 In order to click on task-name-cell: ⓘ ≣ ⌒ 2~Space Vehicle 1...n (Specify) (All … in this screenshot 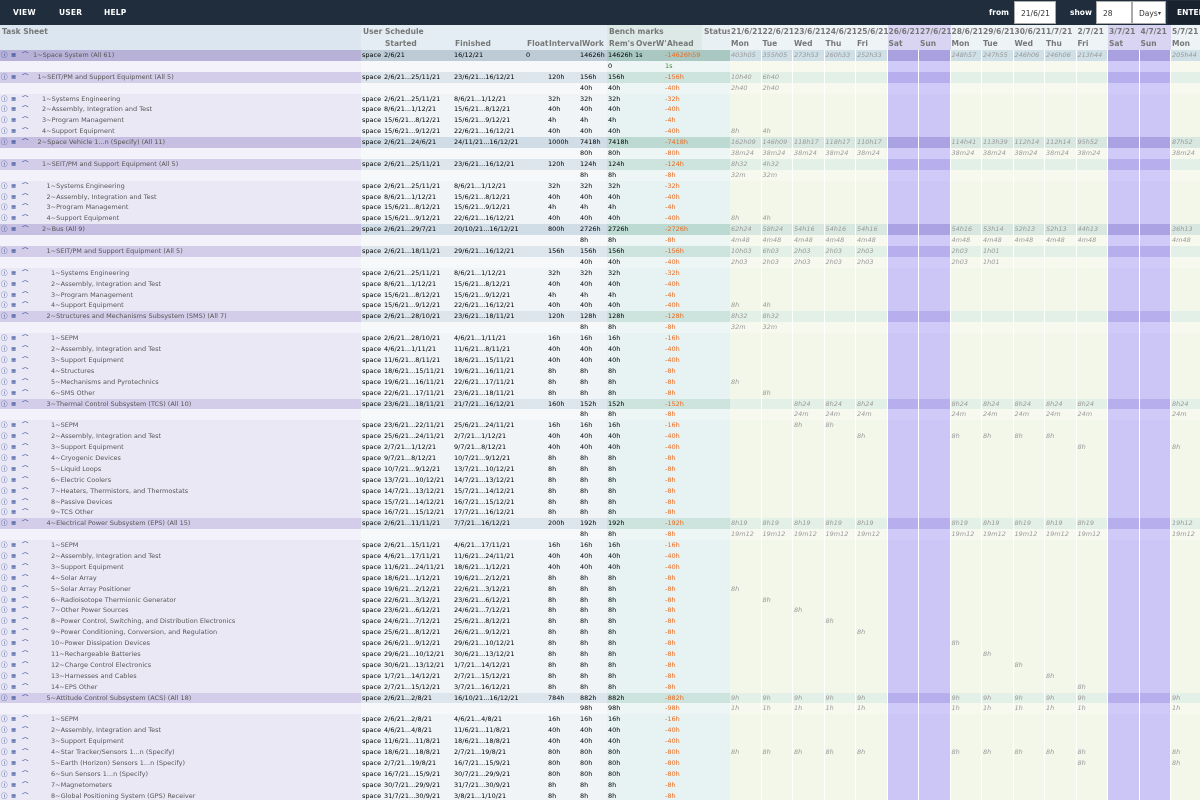, I will do `click(180, 142)`.